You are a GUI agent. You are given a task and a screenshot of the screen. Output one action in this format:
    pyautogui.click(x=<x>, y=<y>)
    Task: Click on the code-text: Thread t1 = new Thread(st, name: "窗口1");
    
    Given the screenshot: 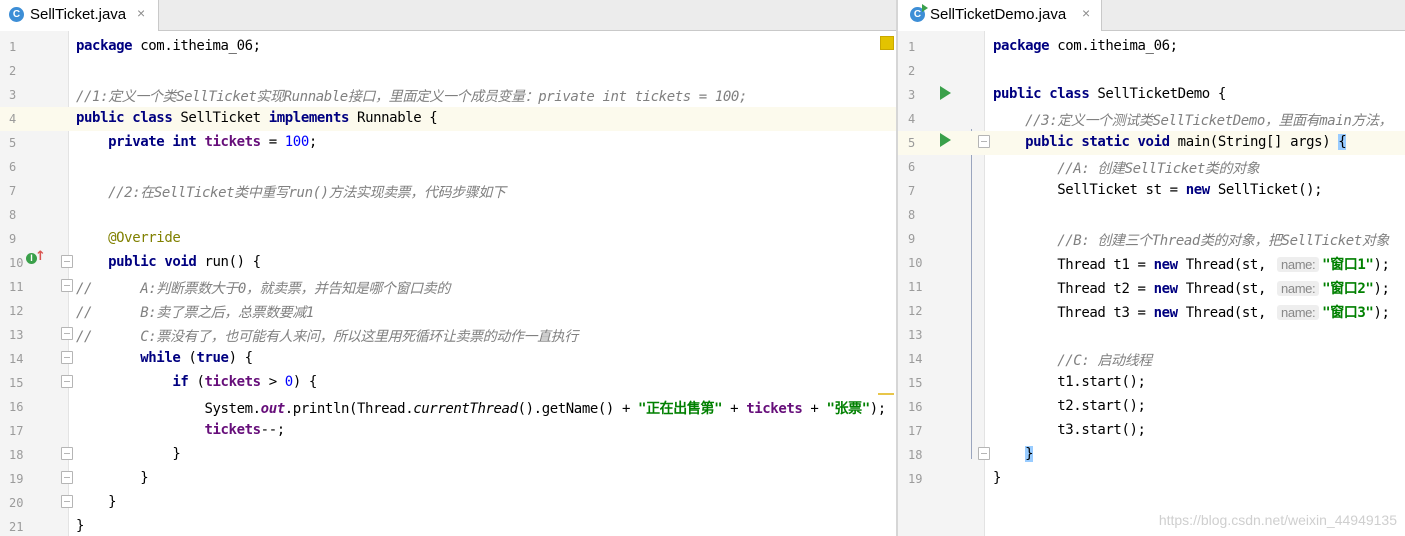 What is the action you would take?
    pyautogui.click(x=1191, y=264)
    